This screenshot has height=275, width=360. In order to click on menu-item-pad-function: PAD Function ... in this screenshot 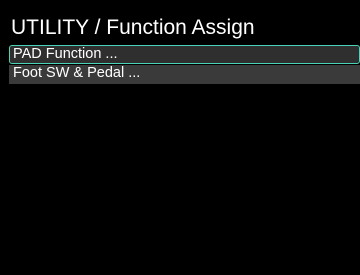, I will do `click(184, 54)`.